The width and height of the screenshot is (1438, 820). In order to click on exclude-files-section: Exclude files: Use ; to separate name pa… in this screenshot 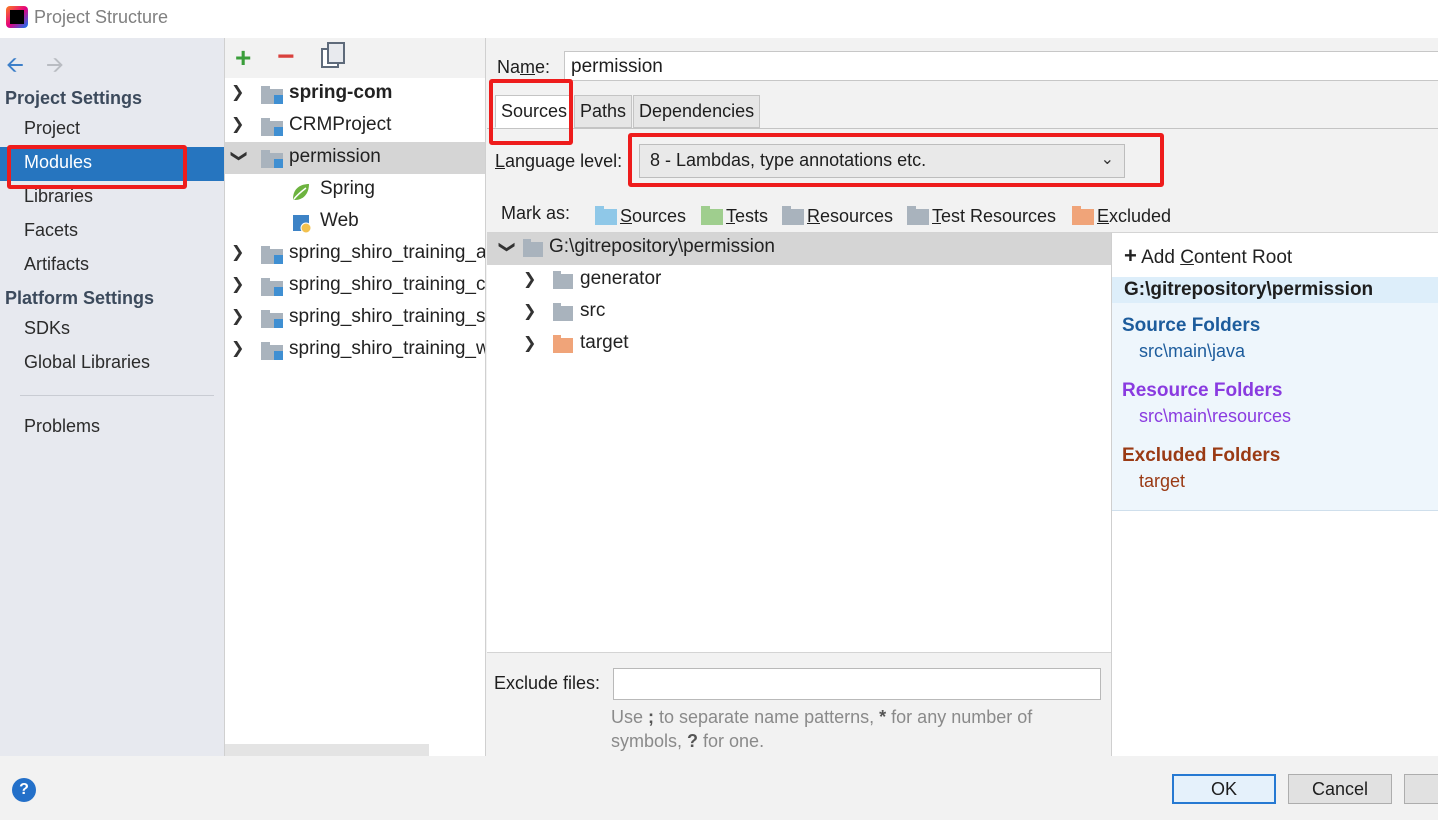, I will do `click(799, 704)`.